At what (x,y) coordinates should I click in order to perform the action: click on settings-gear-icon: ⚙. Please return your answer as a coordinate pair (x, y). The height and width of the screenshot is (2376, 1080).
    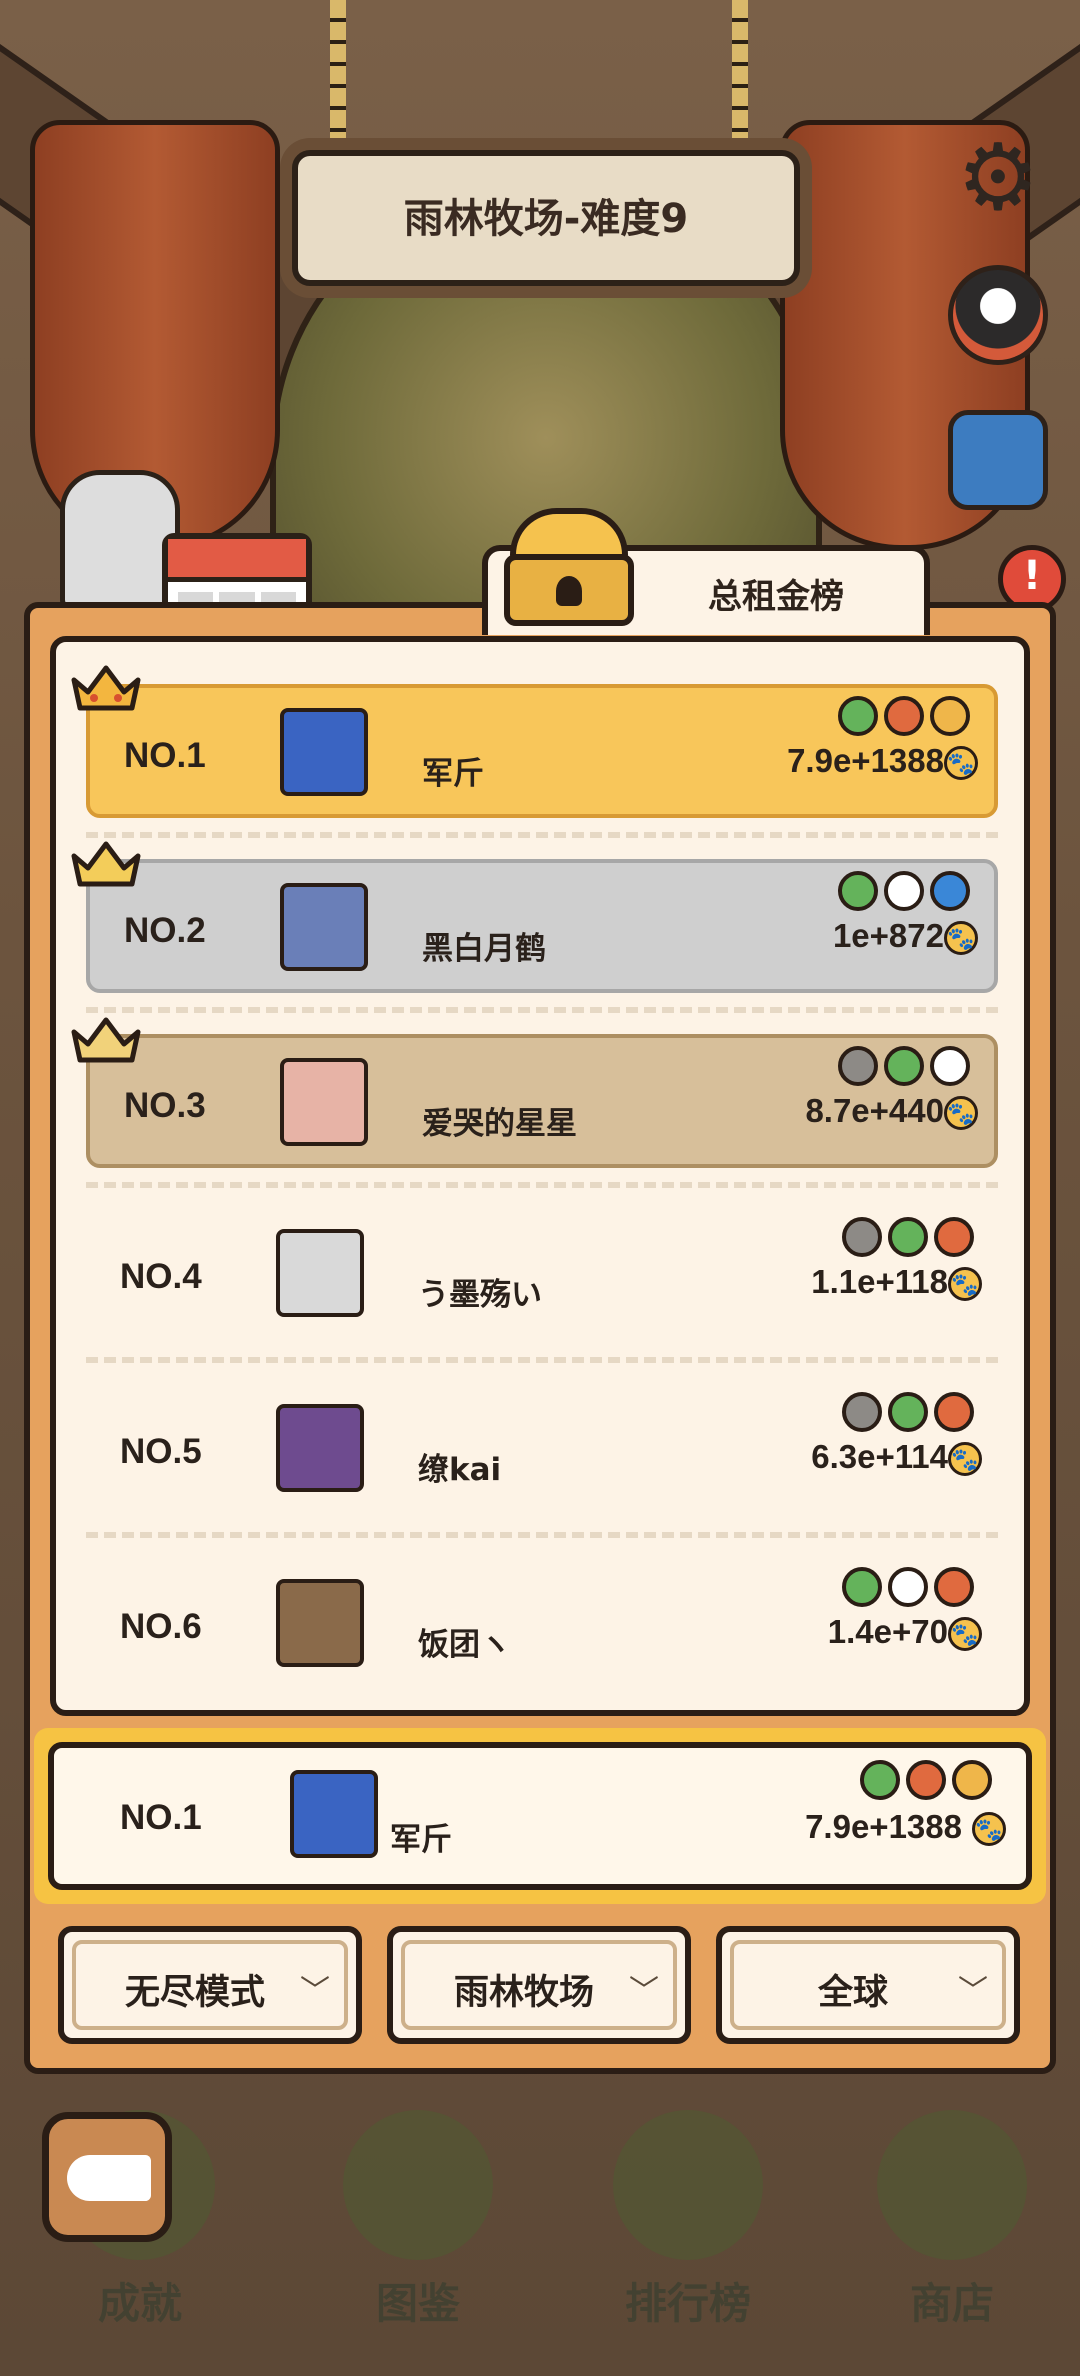
    Looking at the image, I should click on (998, 178).